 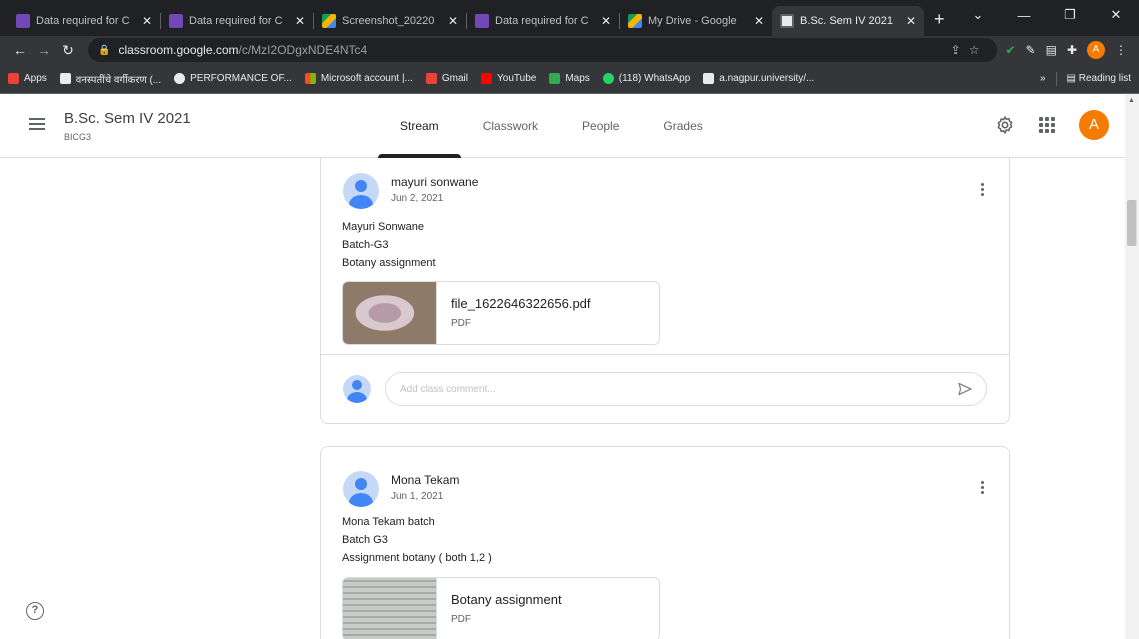 What do you see at coordinates (180, 78) in the screenshot?
I see `globe-icon` at bounding box center [180, 78].